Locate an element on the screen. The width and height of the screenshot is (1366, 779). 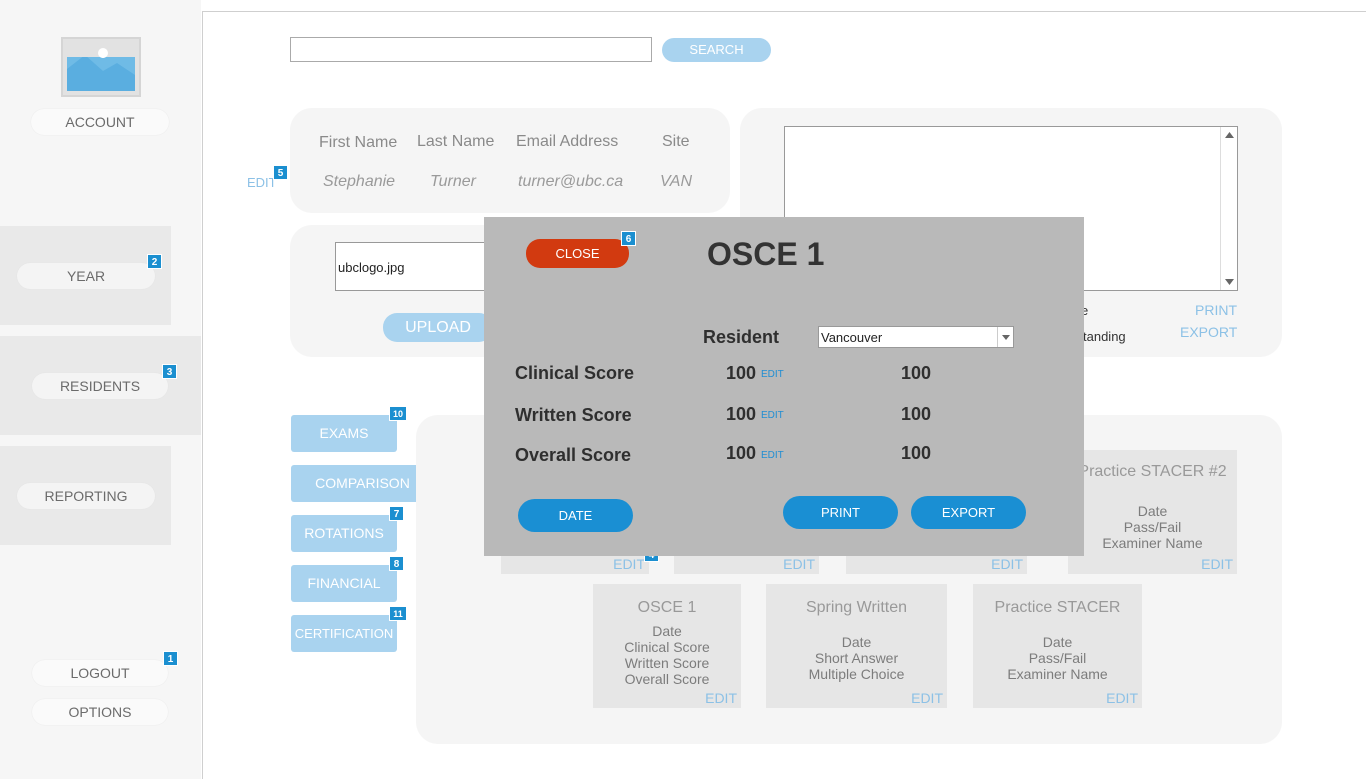
residents-badge: 3 is located at coordinates (169, 371).